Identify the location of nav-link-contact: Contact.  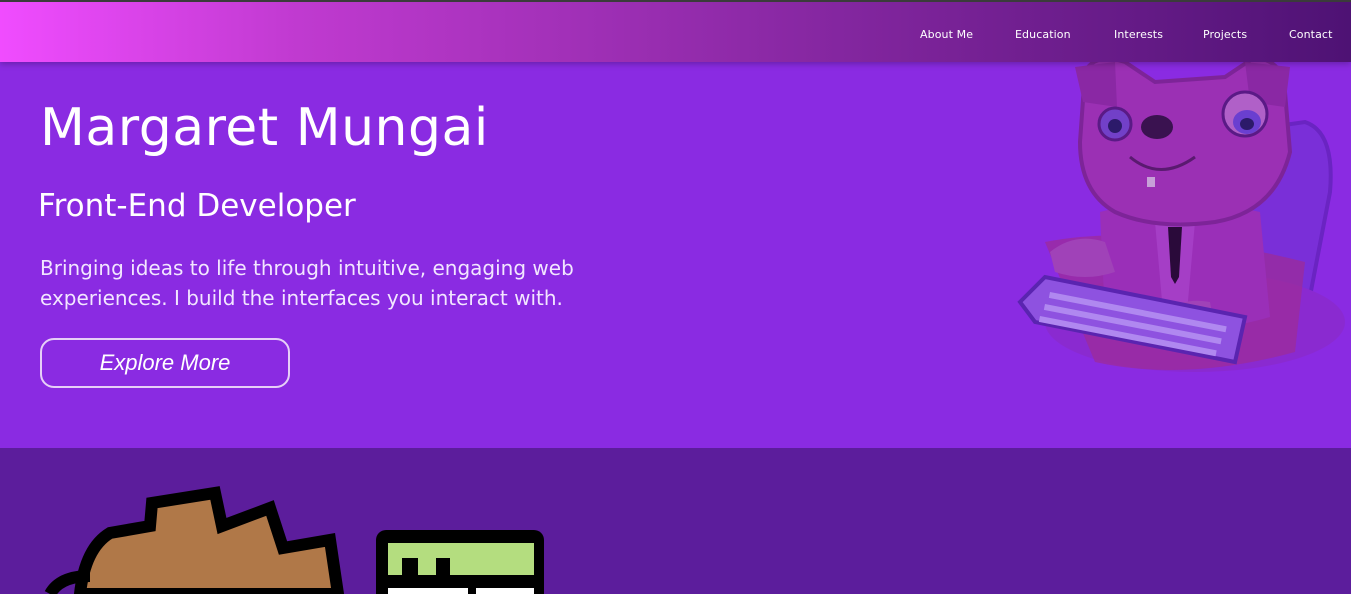
(1311, 34).